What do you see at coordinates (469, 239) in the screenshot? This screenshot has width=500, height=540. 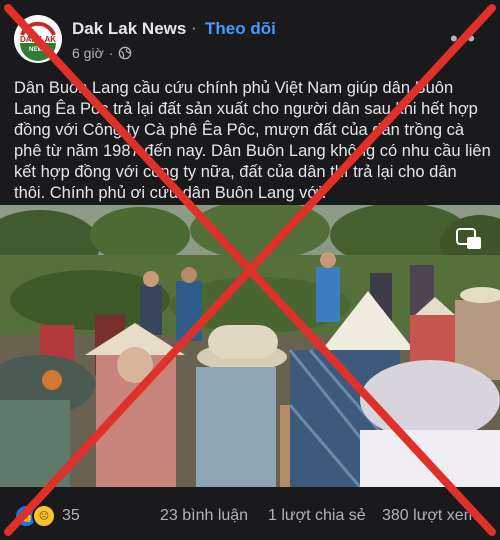 I see `expand-photo-icon` at bounding box center [469, 239].